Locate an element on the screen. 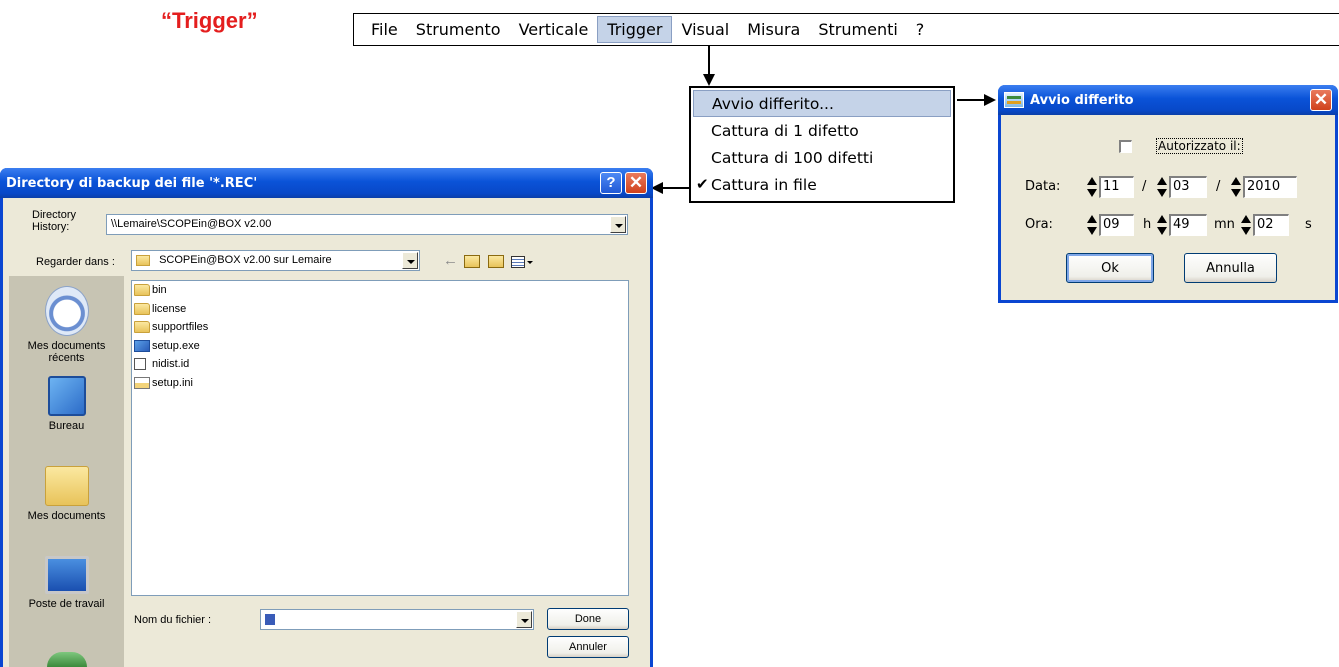 This screenshot has width=1339, height=667. file-name: setup.ini is located at coordinates (172, 382).